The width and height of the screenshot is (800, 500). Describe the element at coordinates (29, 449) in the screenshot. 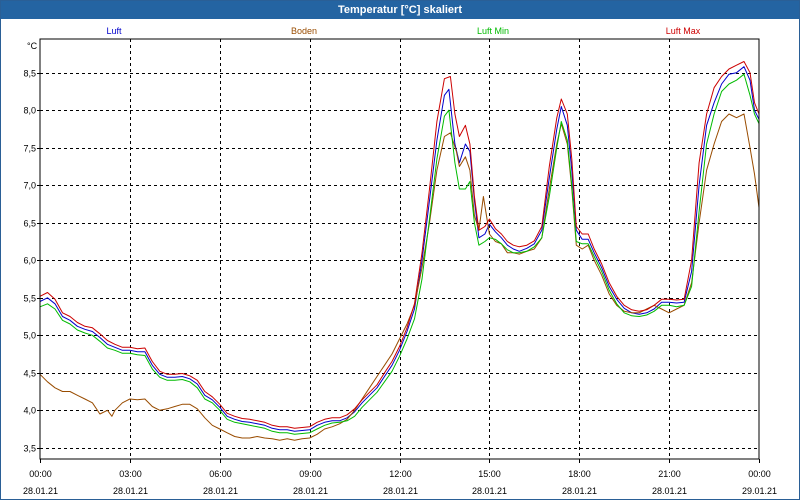

I see `y-tick-label: 3,5` at that location.